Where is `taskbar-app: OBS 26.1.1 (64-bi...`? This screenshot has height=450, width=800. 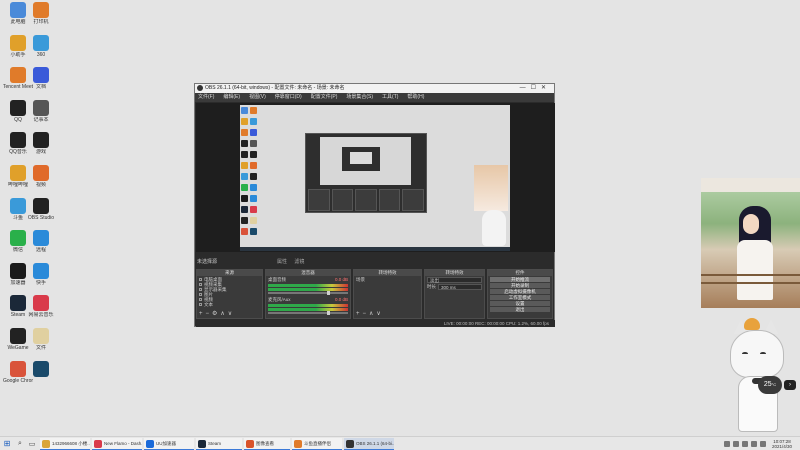
taskbar-app: OBS 26.1.1 (64-bi... is located at coordinates (369, 443).